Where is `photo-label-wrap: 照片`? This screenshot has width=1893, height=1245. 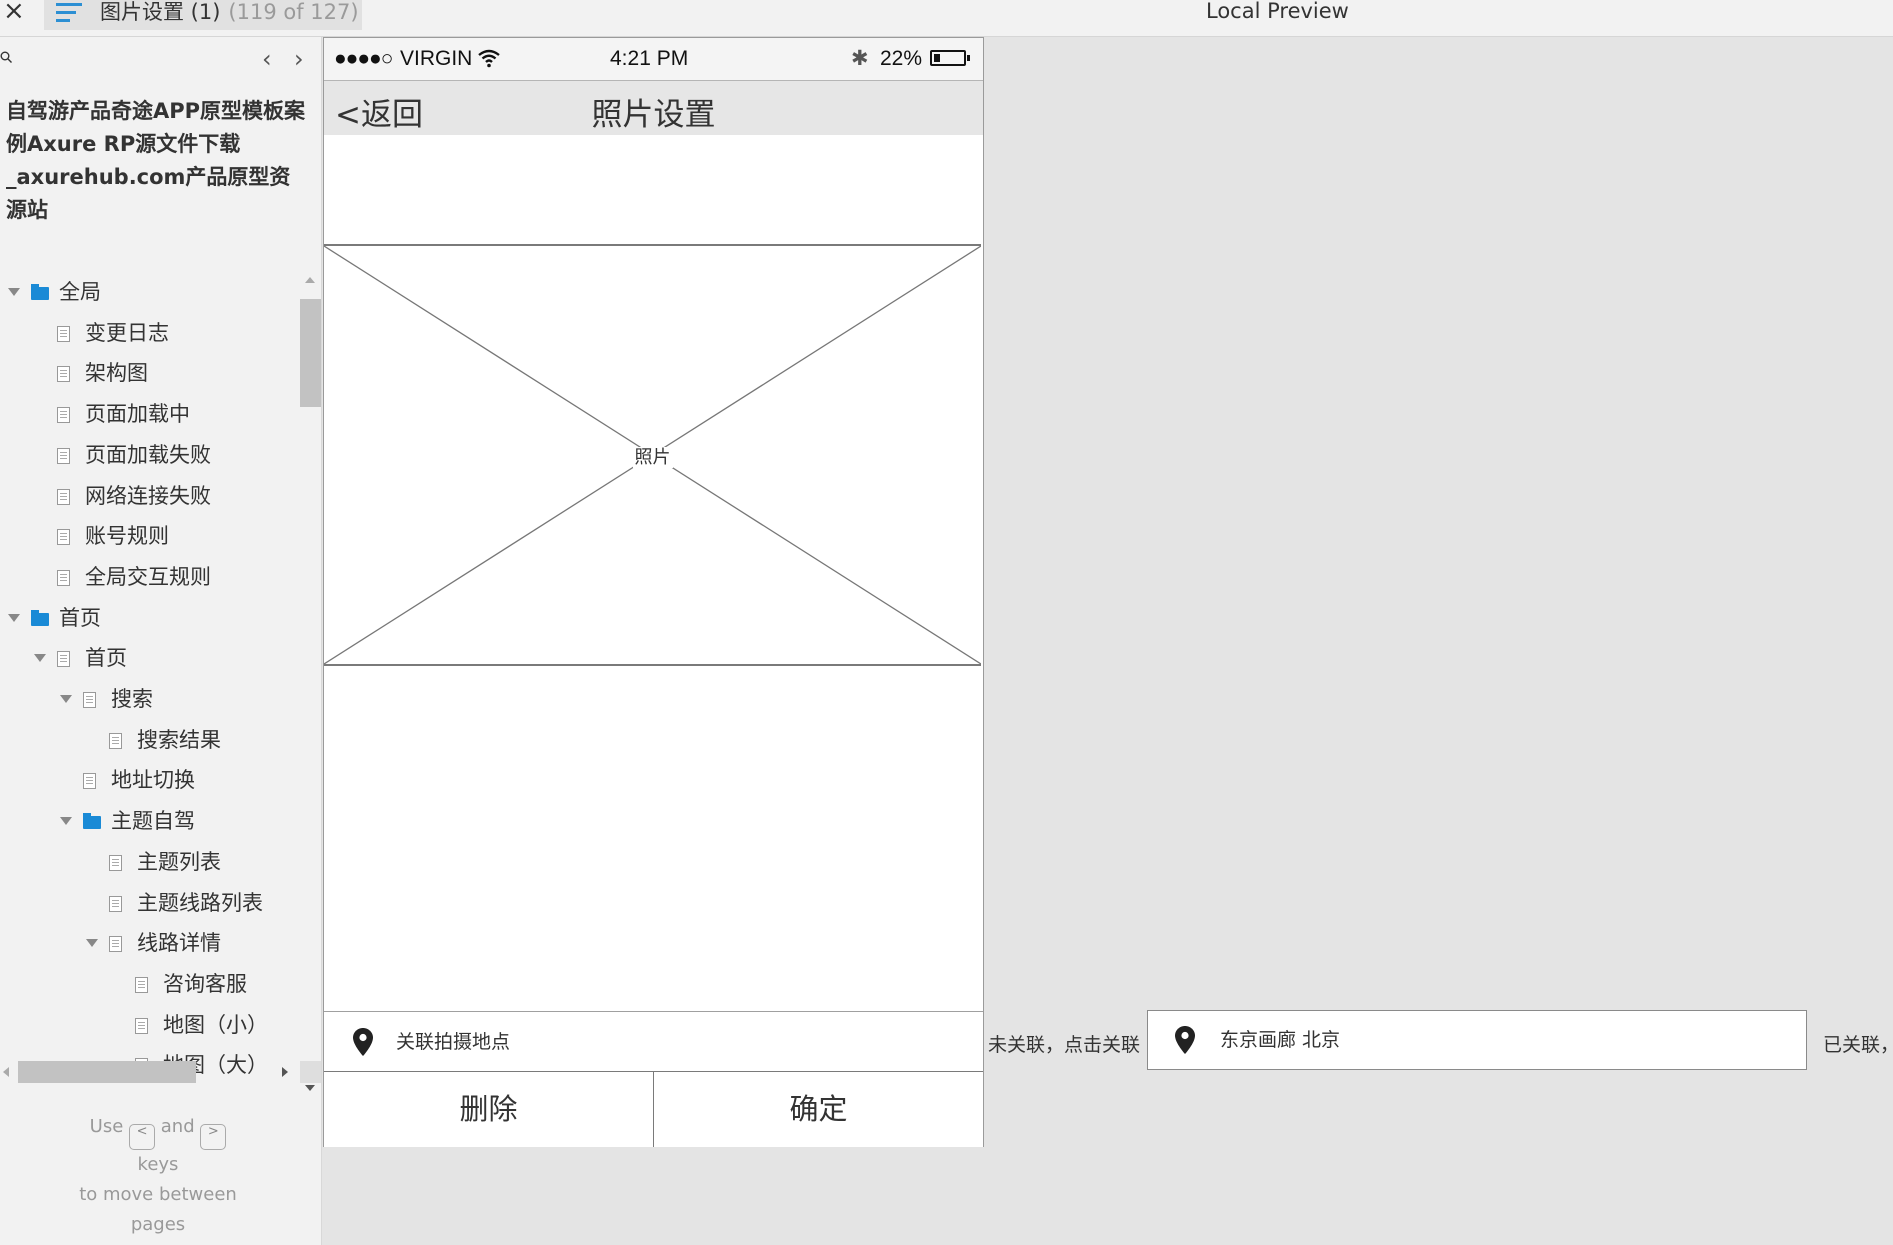 photo-label-wrap: 照片 is located at coordinates (652, 456).